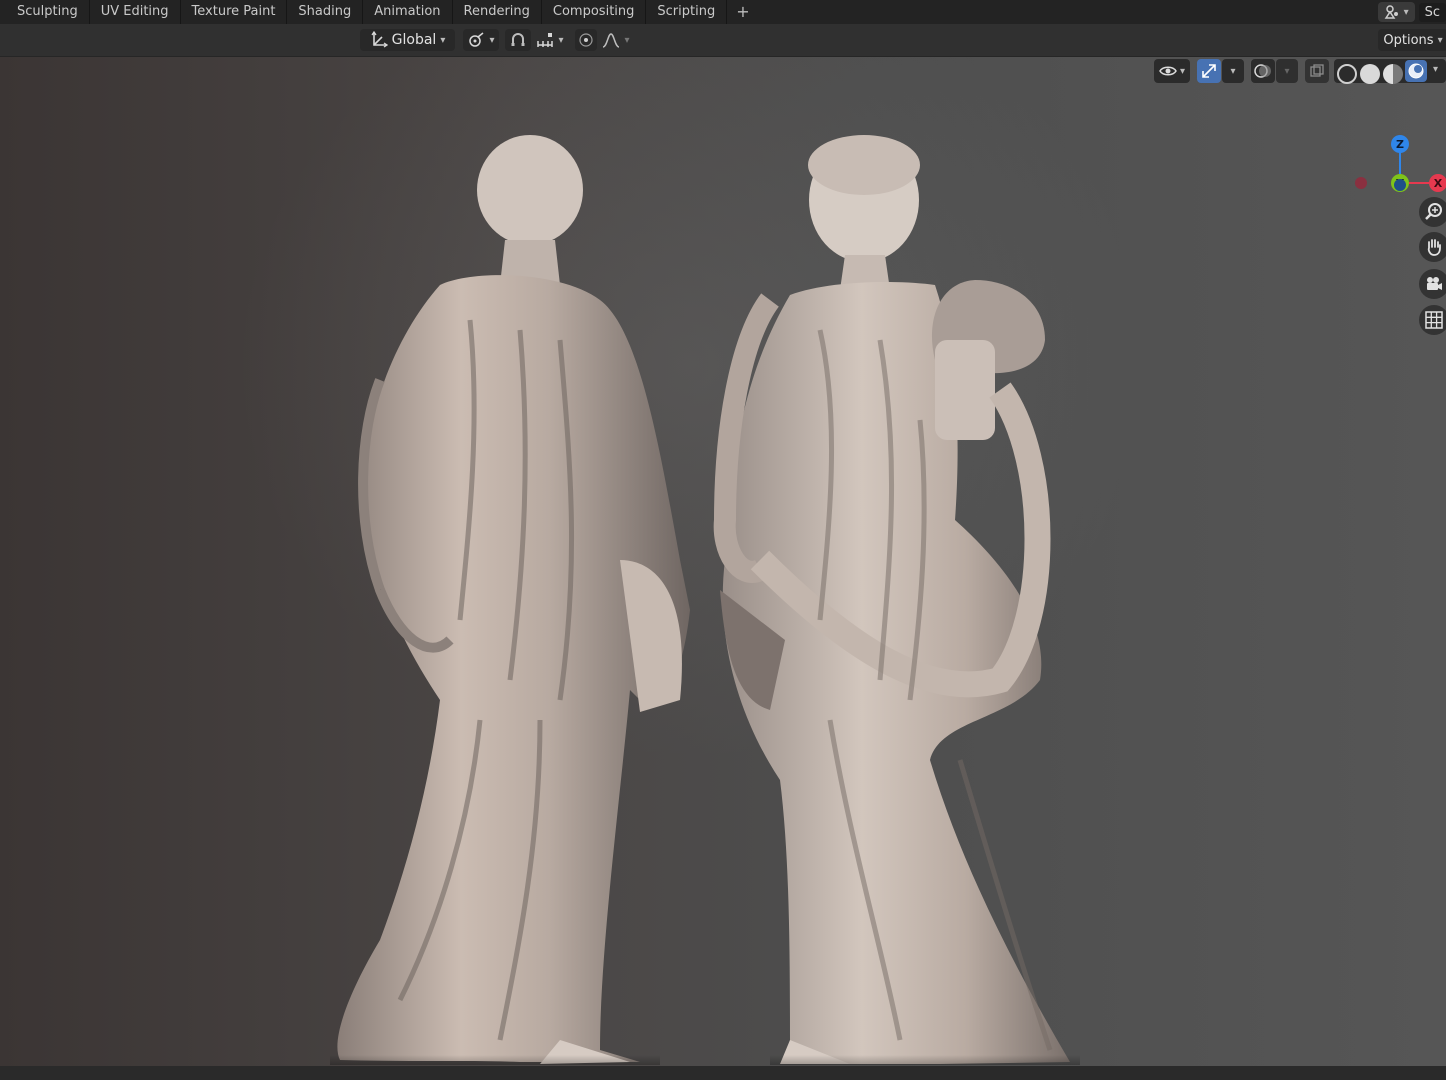 The width and height of the screenshot is (1446, 1080). What do you see at coordinates (234, 12) in the screenshot?
I see `tab-texture-paint: Texture Paint` at bounding box center [234, 12].